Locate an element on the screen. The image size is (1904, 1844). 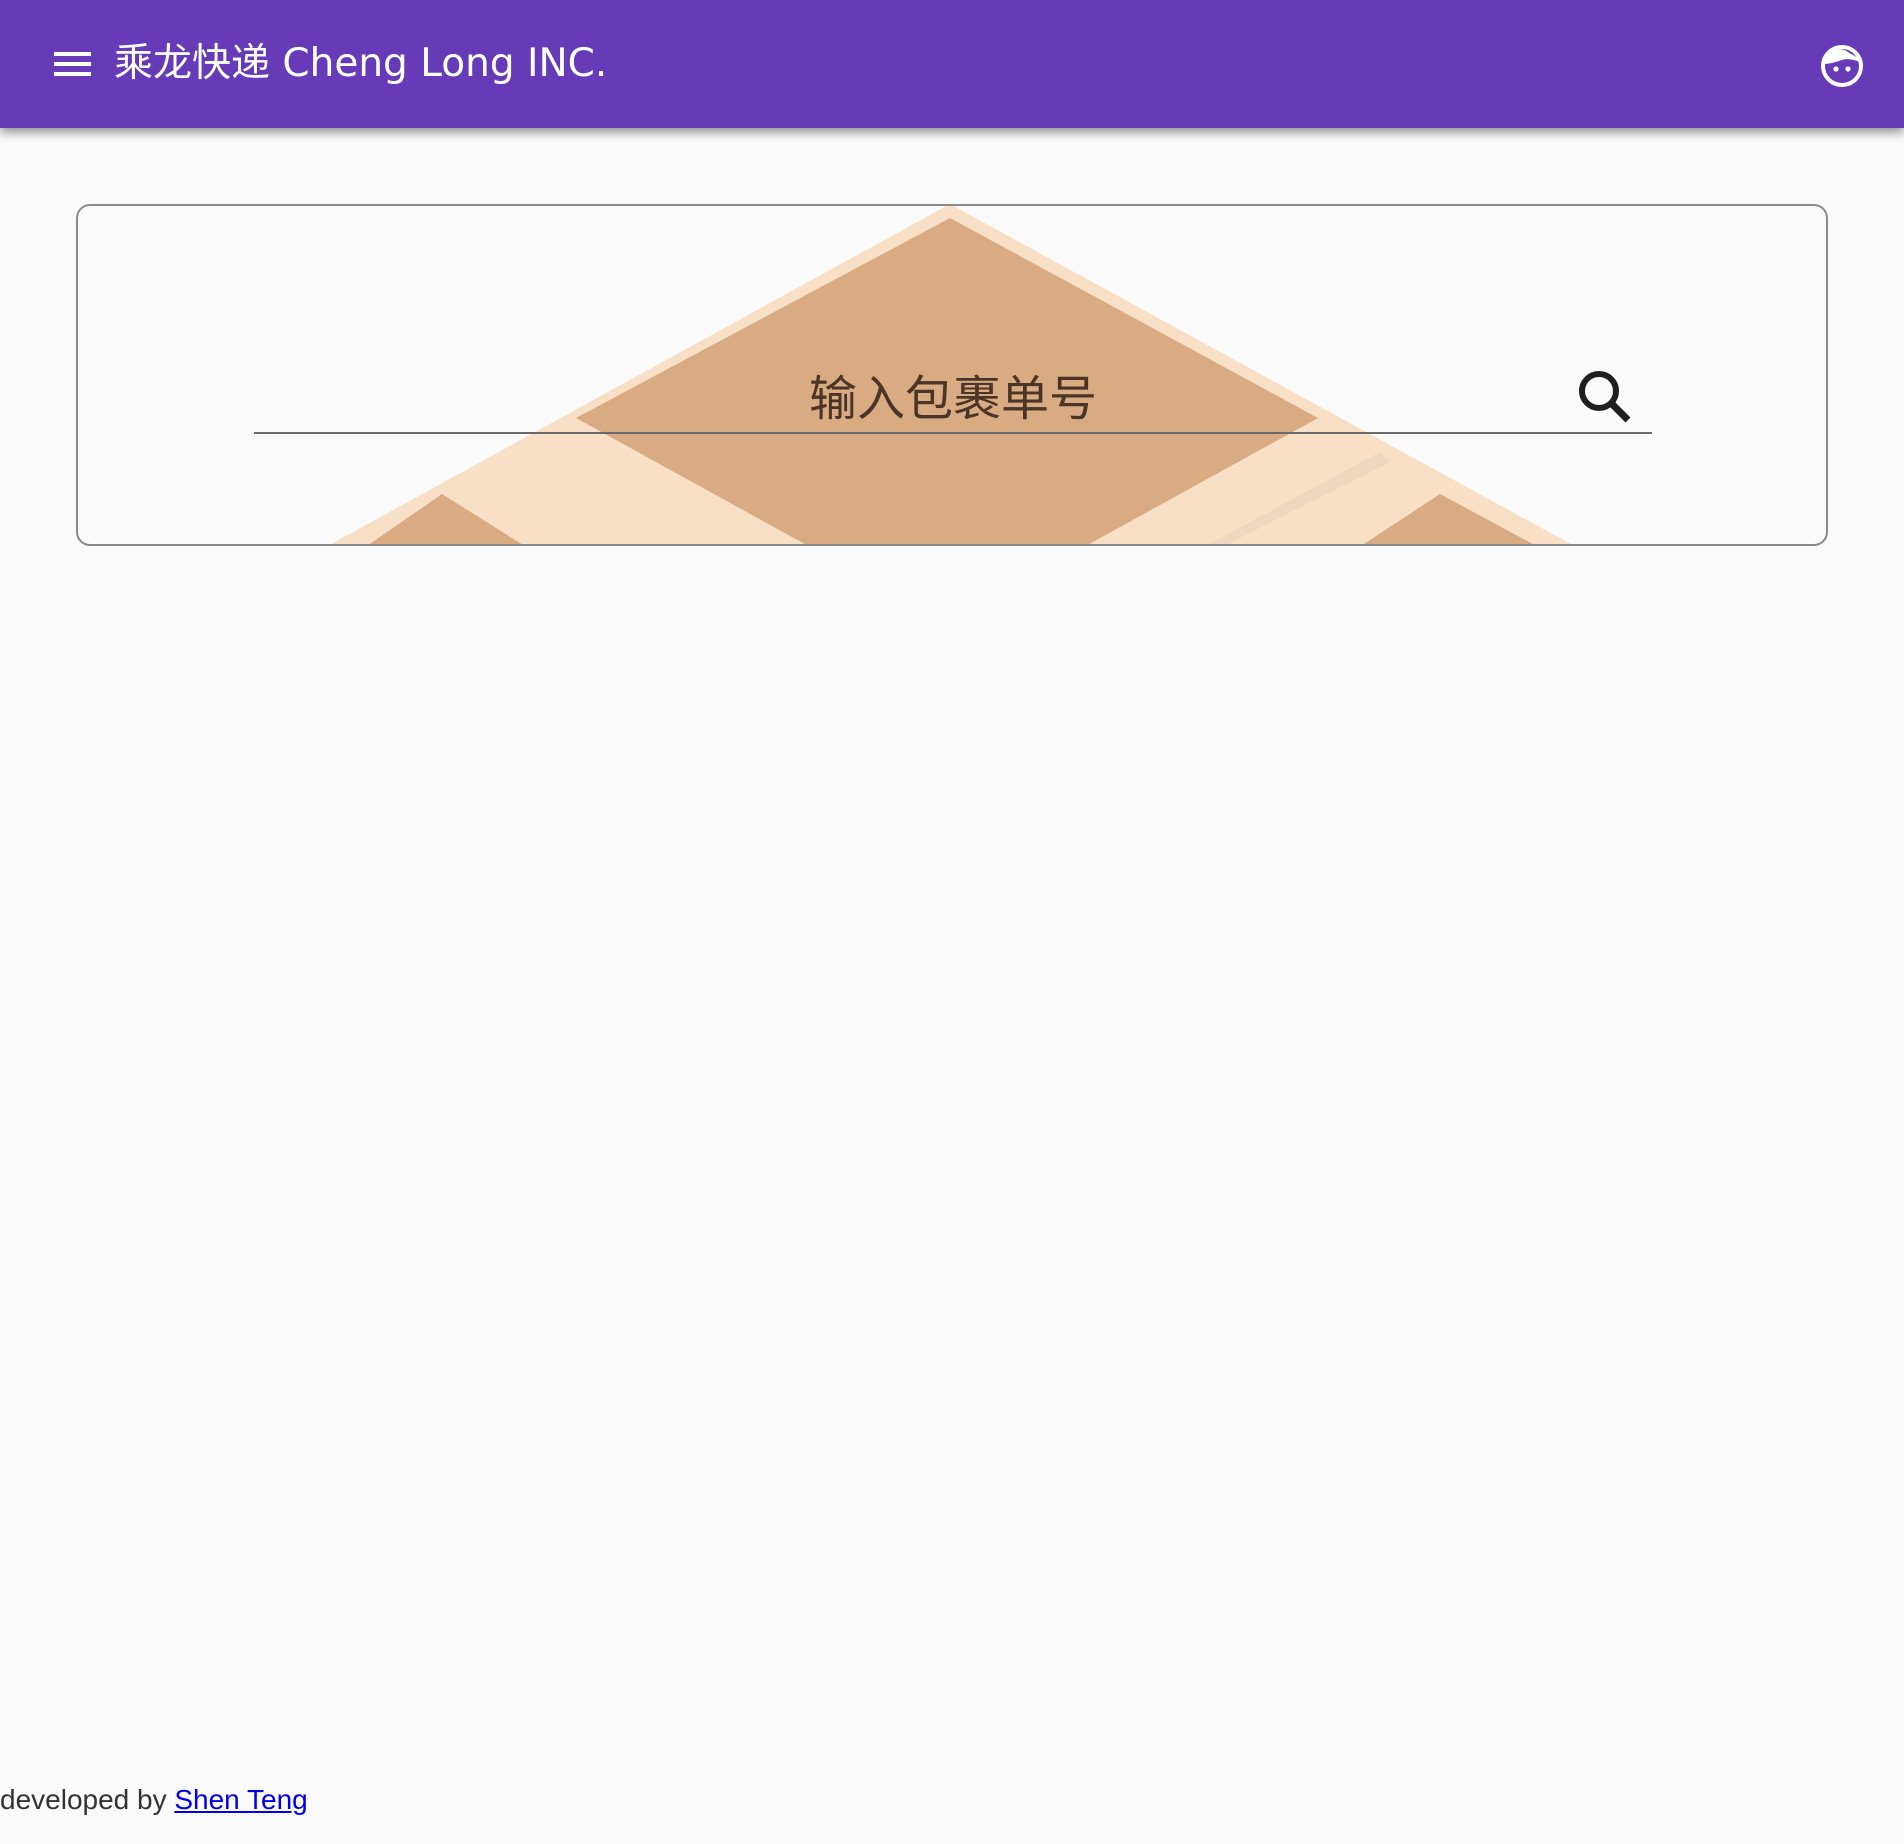
face-icon is located at coordinates (1842, 66).